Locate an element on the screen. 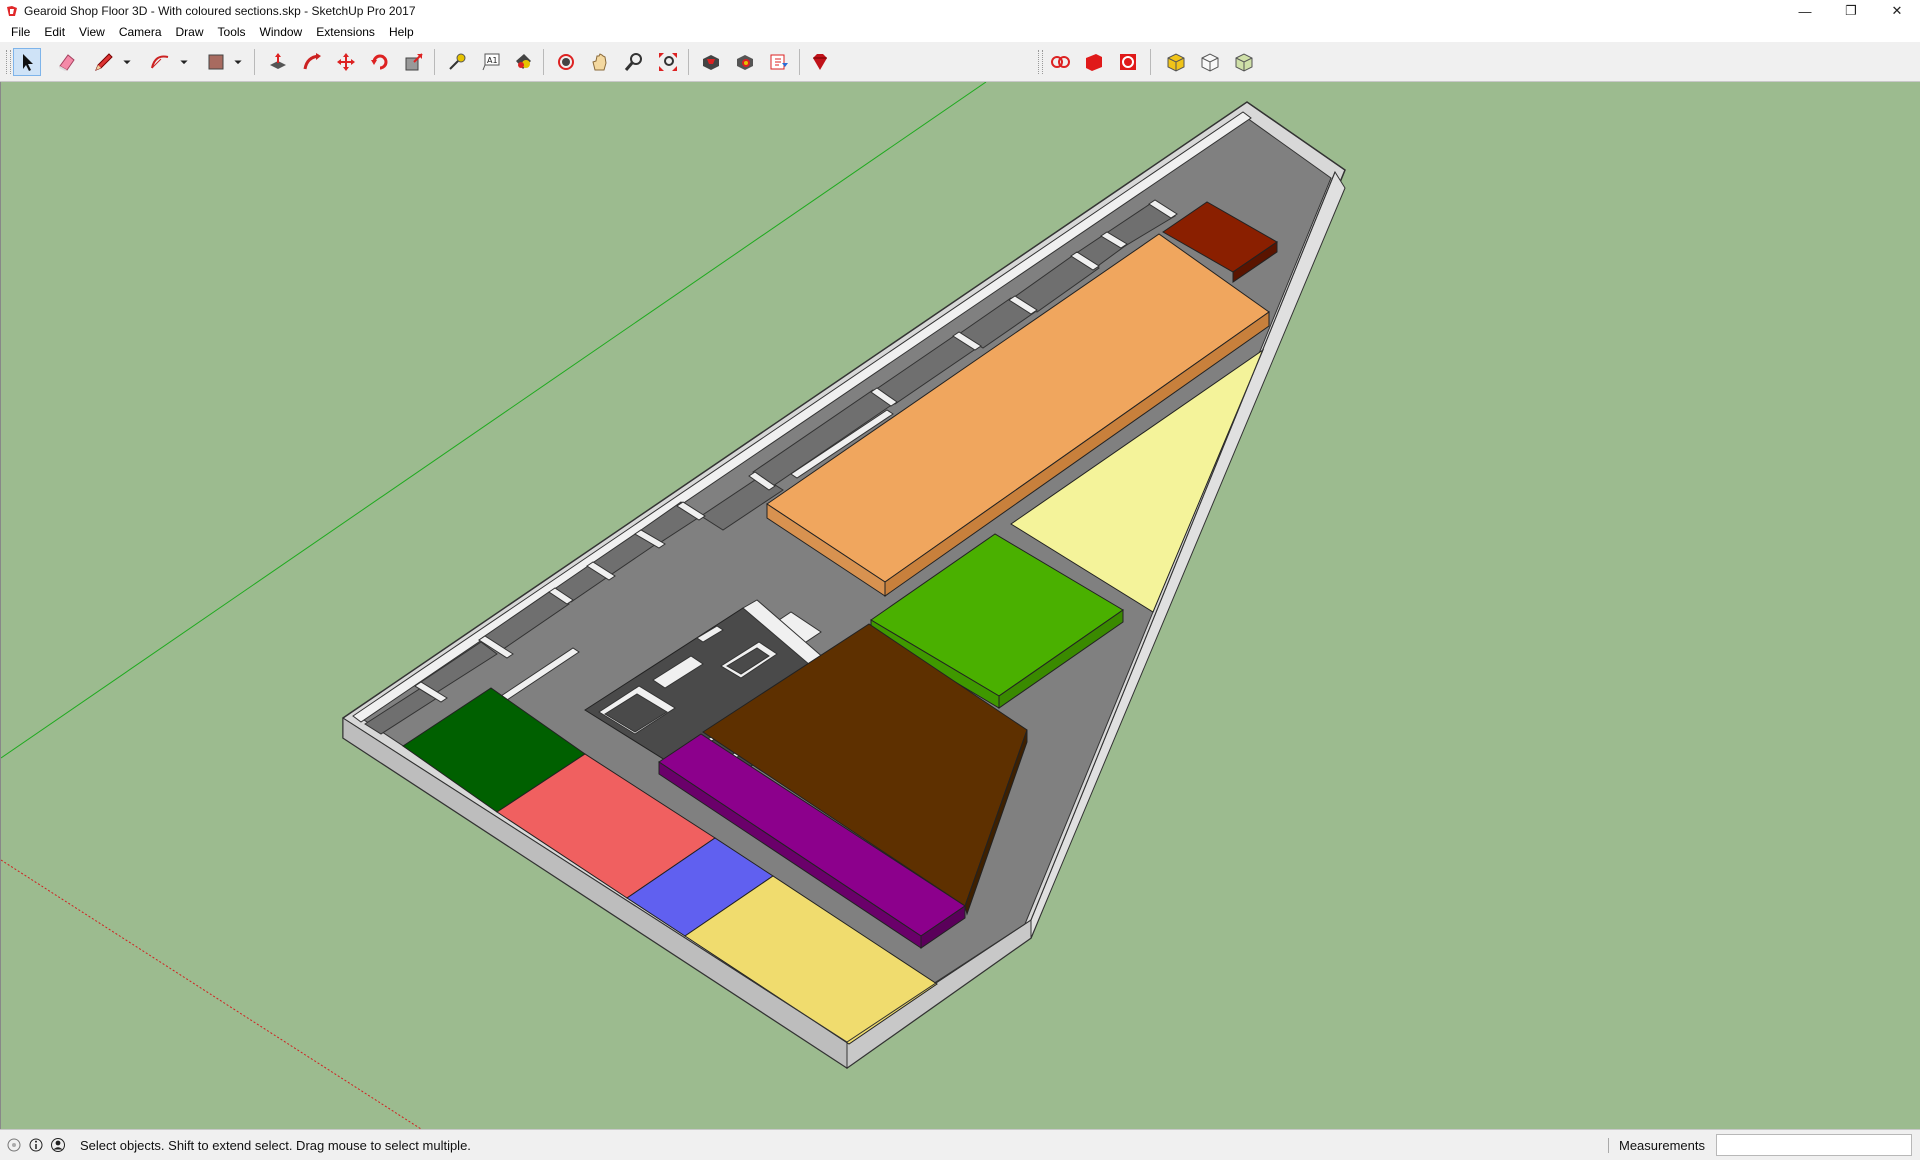 The image size is (1920, 1160). rotate-tool-button is located at coordinates (380, 62).